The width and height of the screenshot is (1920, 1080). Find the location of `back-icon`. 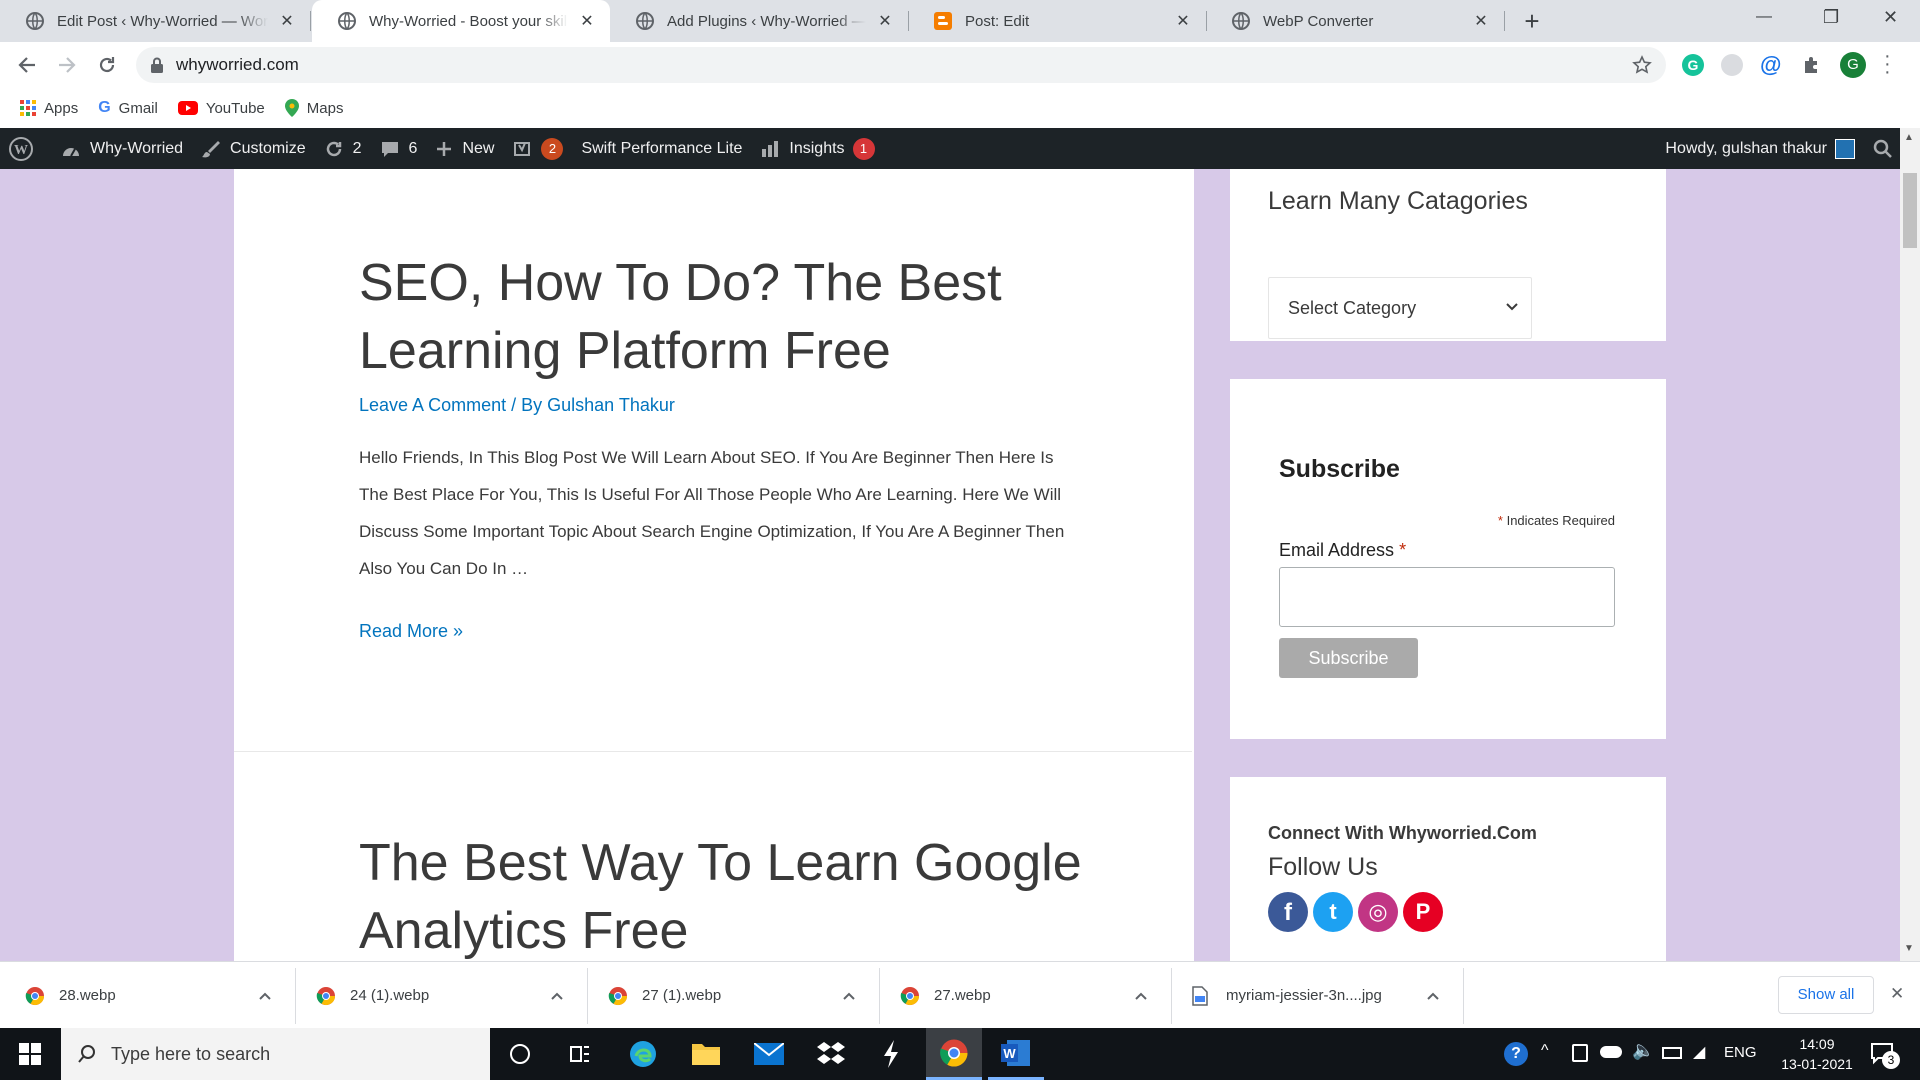

back-icon is located at coordinates (27, 65).